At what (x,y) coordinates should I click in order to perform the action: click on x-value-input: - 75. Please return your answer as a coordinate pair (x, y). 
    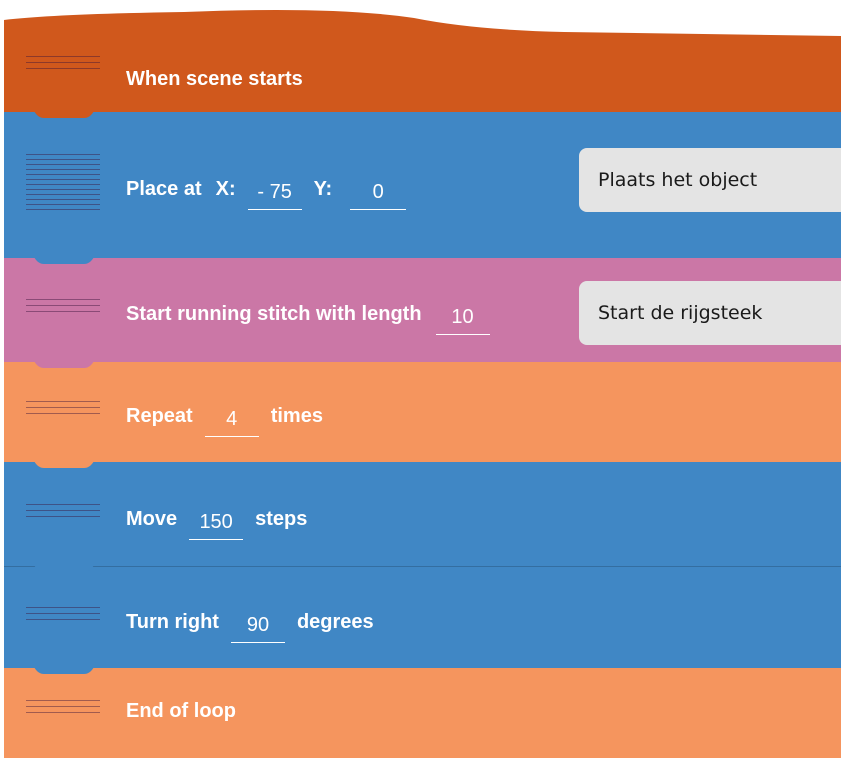
    Looking at the image, I should click on (274, 195).